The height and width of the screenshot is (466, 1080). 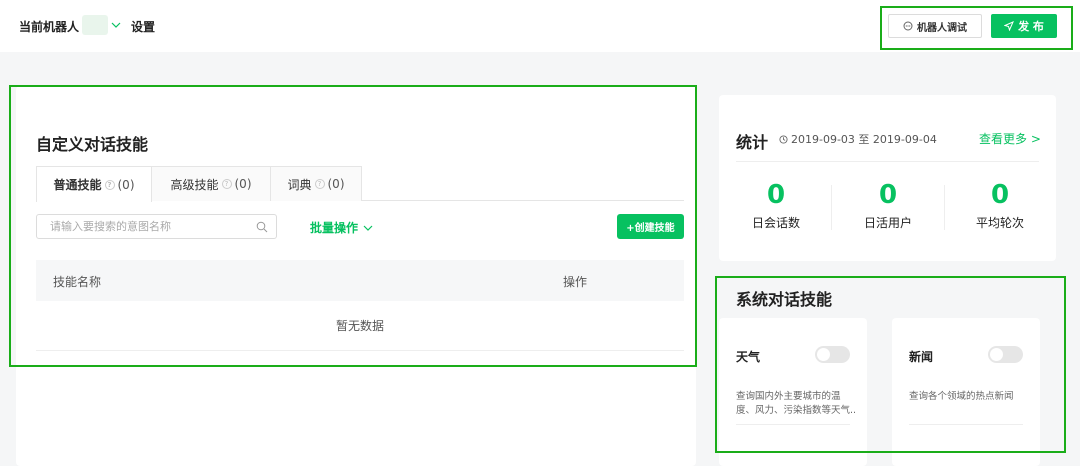 What do you see at coordinates (1000, 195) in the screenshot?
I see `stat-average-turns-value: 0` at bounding box center [1000, 195].